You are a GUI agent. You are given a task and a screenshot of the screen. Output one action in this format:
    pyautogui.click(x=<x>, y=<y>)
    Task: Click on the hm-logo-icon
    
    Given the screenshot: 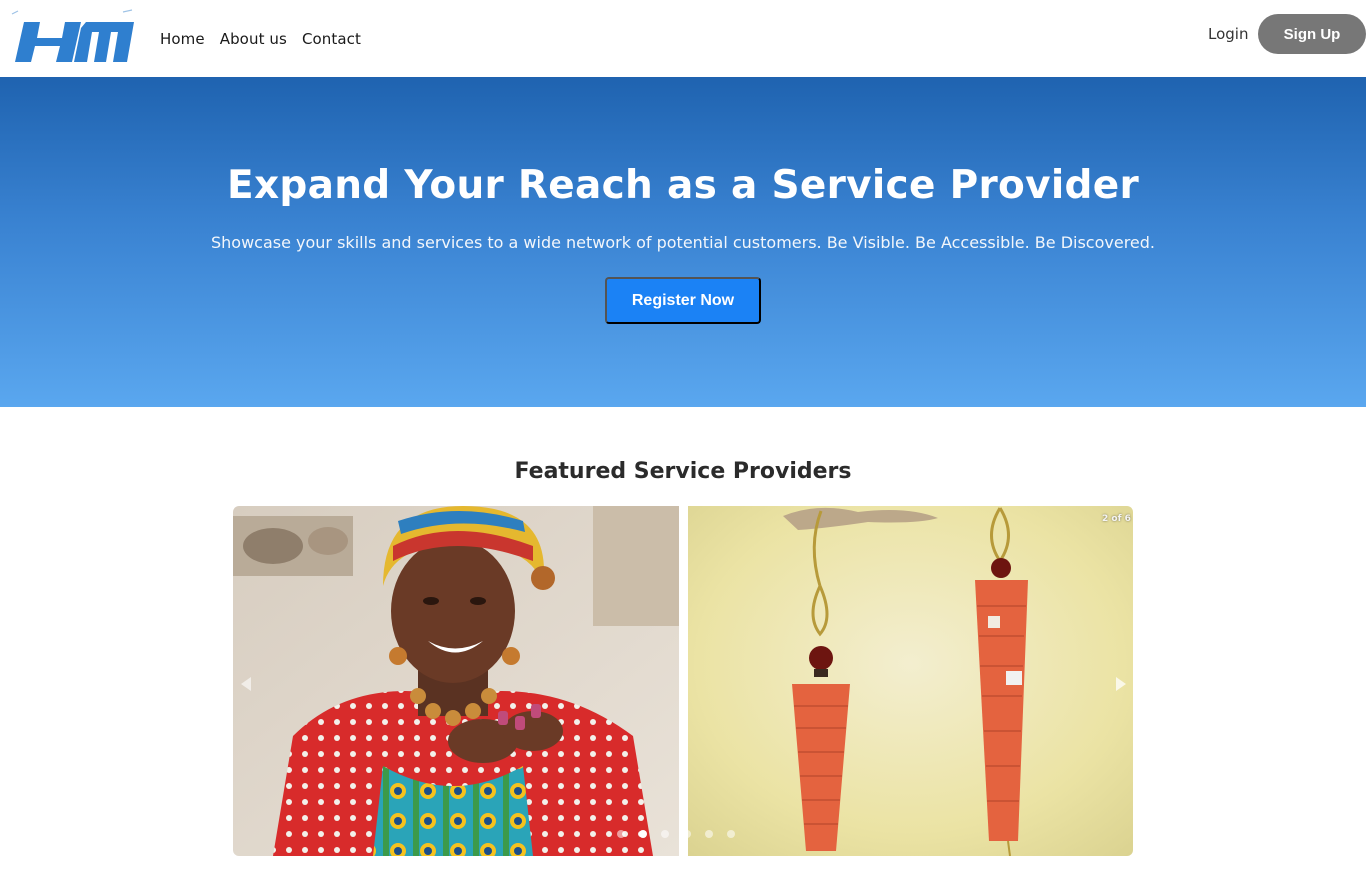 What is the action you would take?
    pyautogui.click(x=72, y=35)
    